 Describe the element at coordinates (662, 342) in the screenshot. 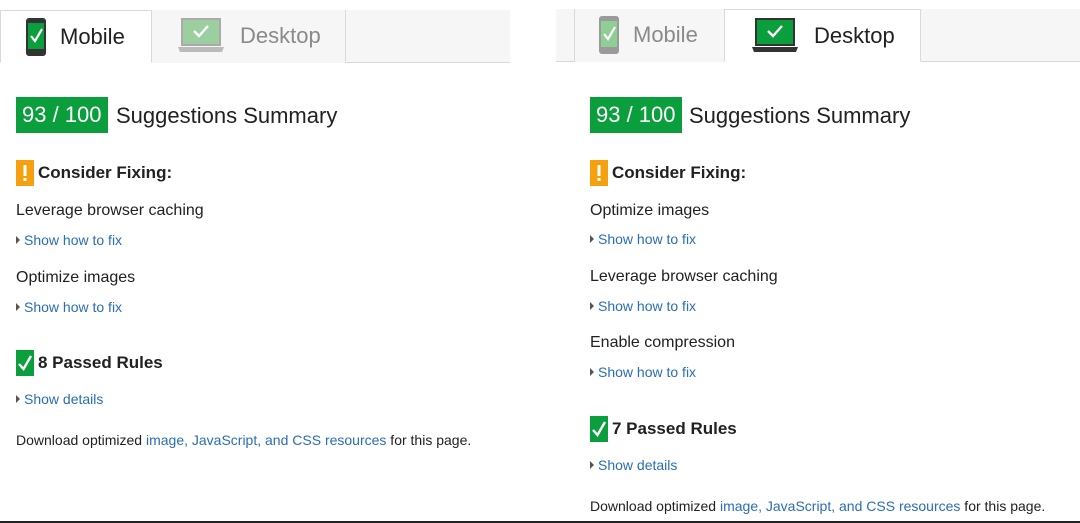

I see `rule-title: Enable compression` at that location.